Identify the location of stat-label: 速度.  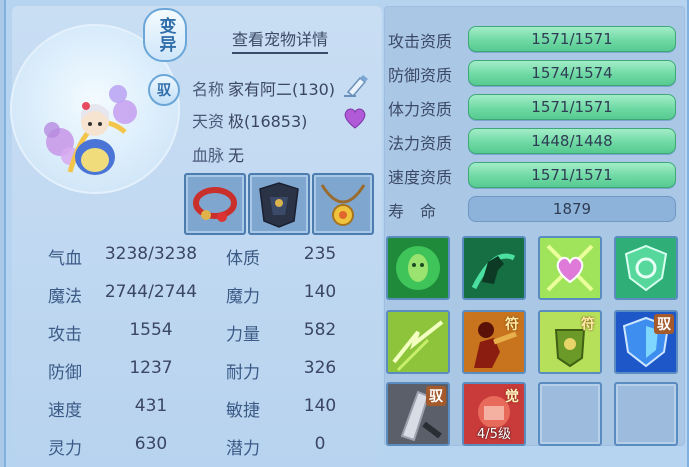
(65, 411).